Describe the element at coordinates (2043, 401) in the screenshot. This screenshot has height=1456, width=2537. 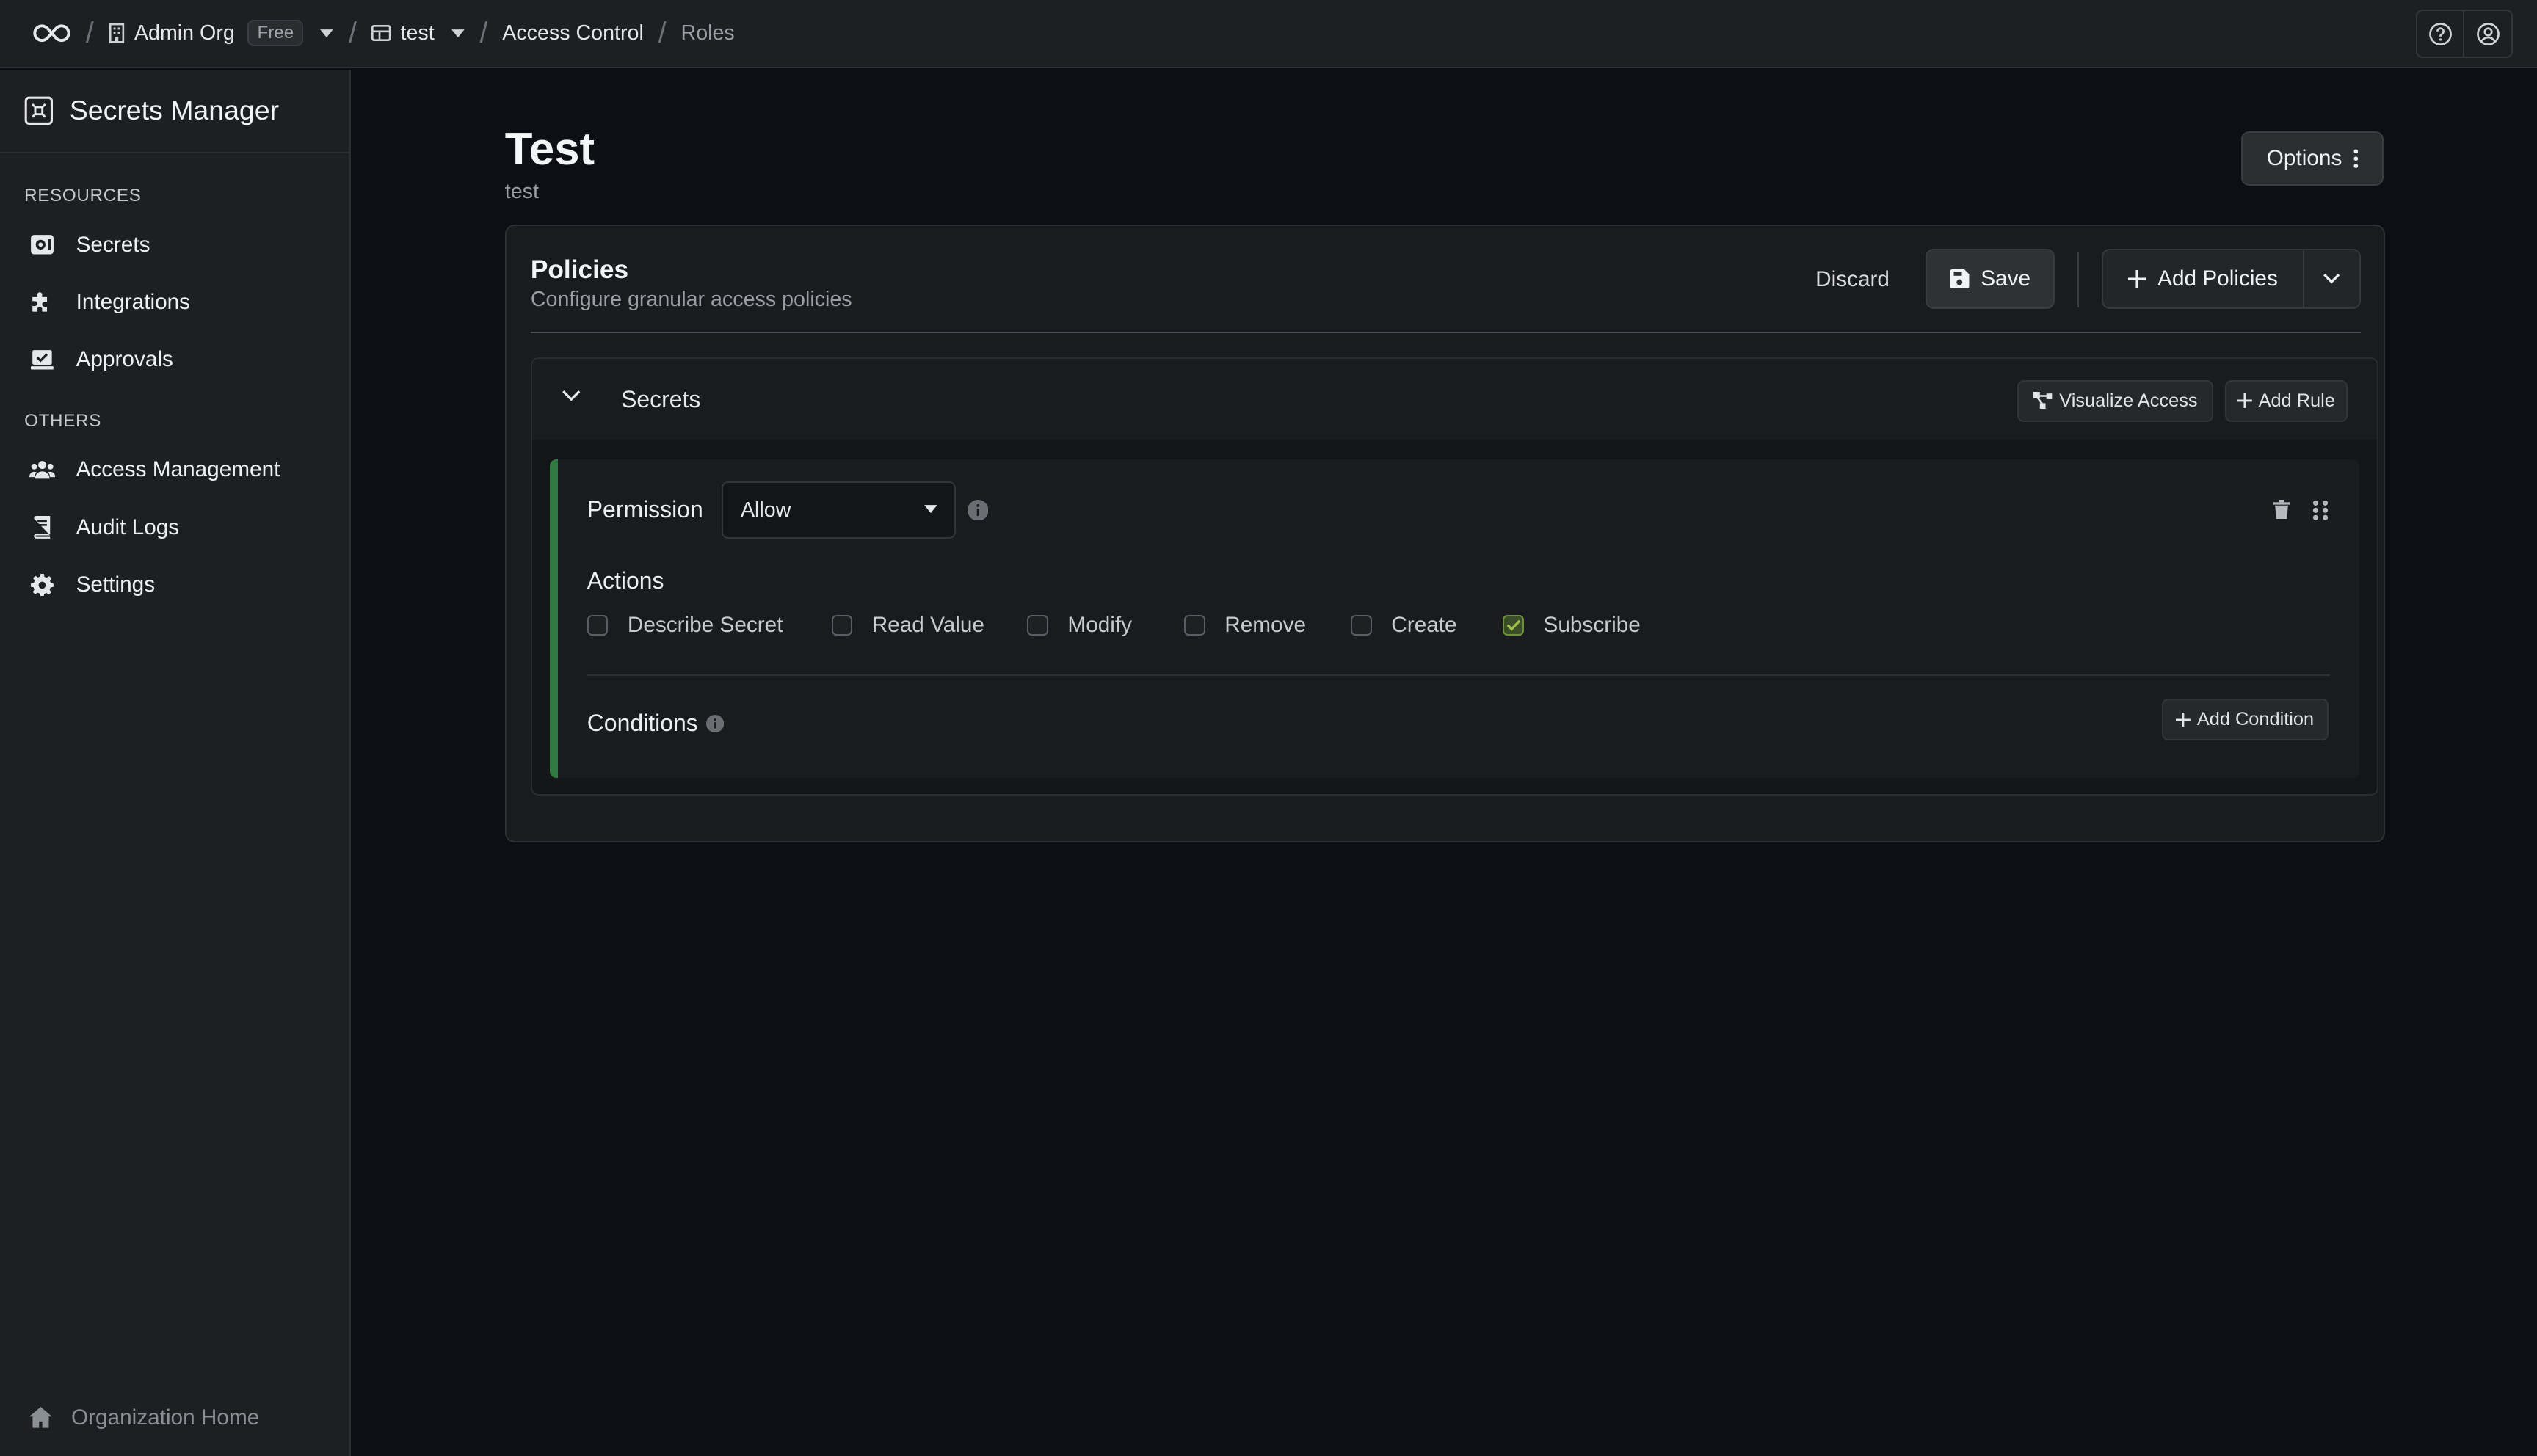
I see `graph-icon` at that location.